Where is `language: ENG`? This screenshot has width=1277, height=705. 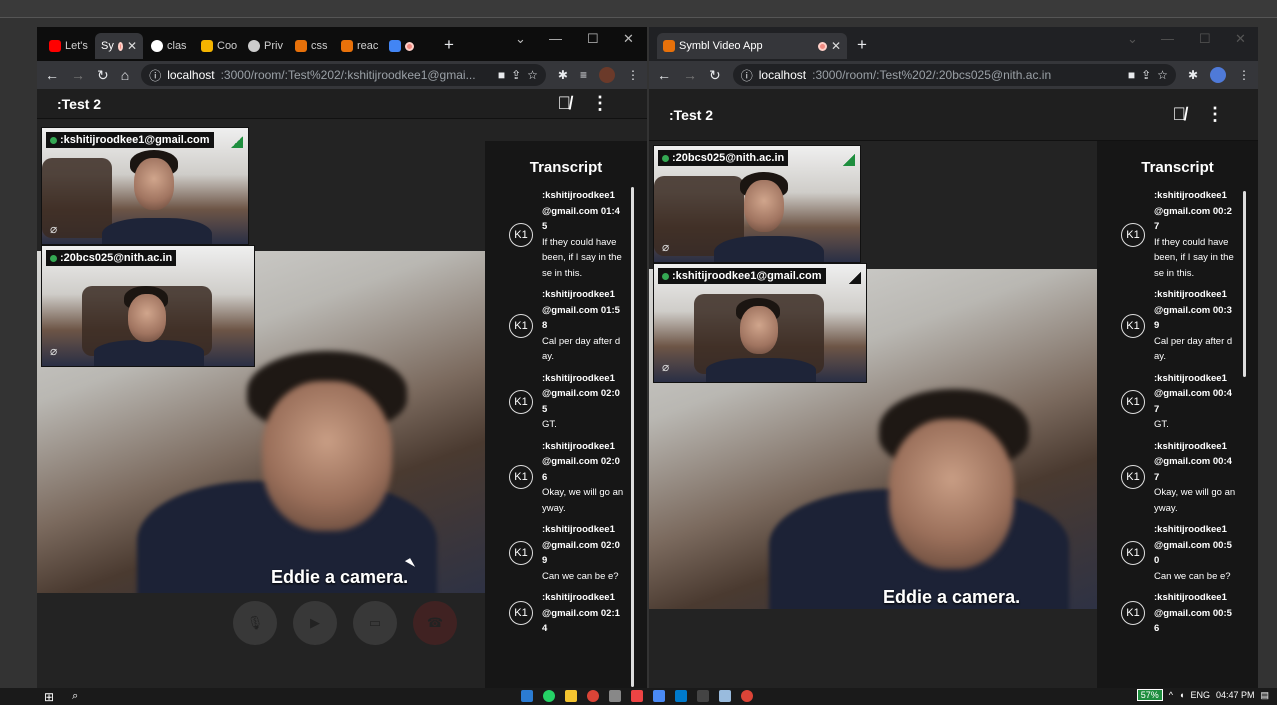
language: ENG is located at coordinates (1200, 695).